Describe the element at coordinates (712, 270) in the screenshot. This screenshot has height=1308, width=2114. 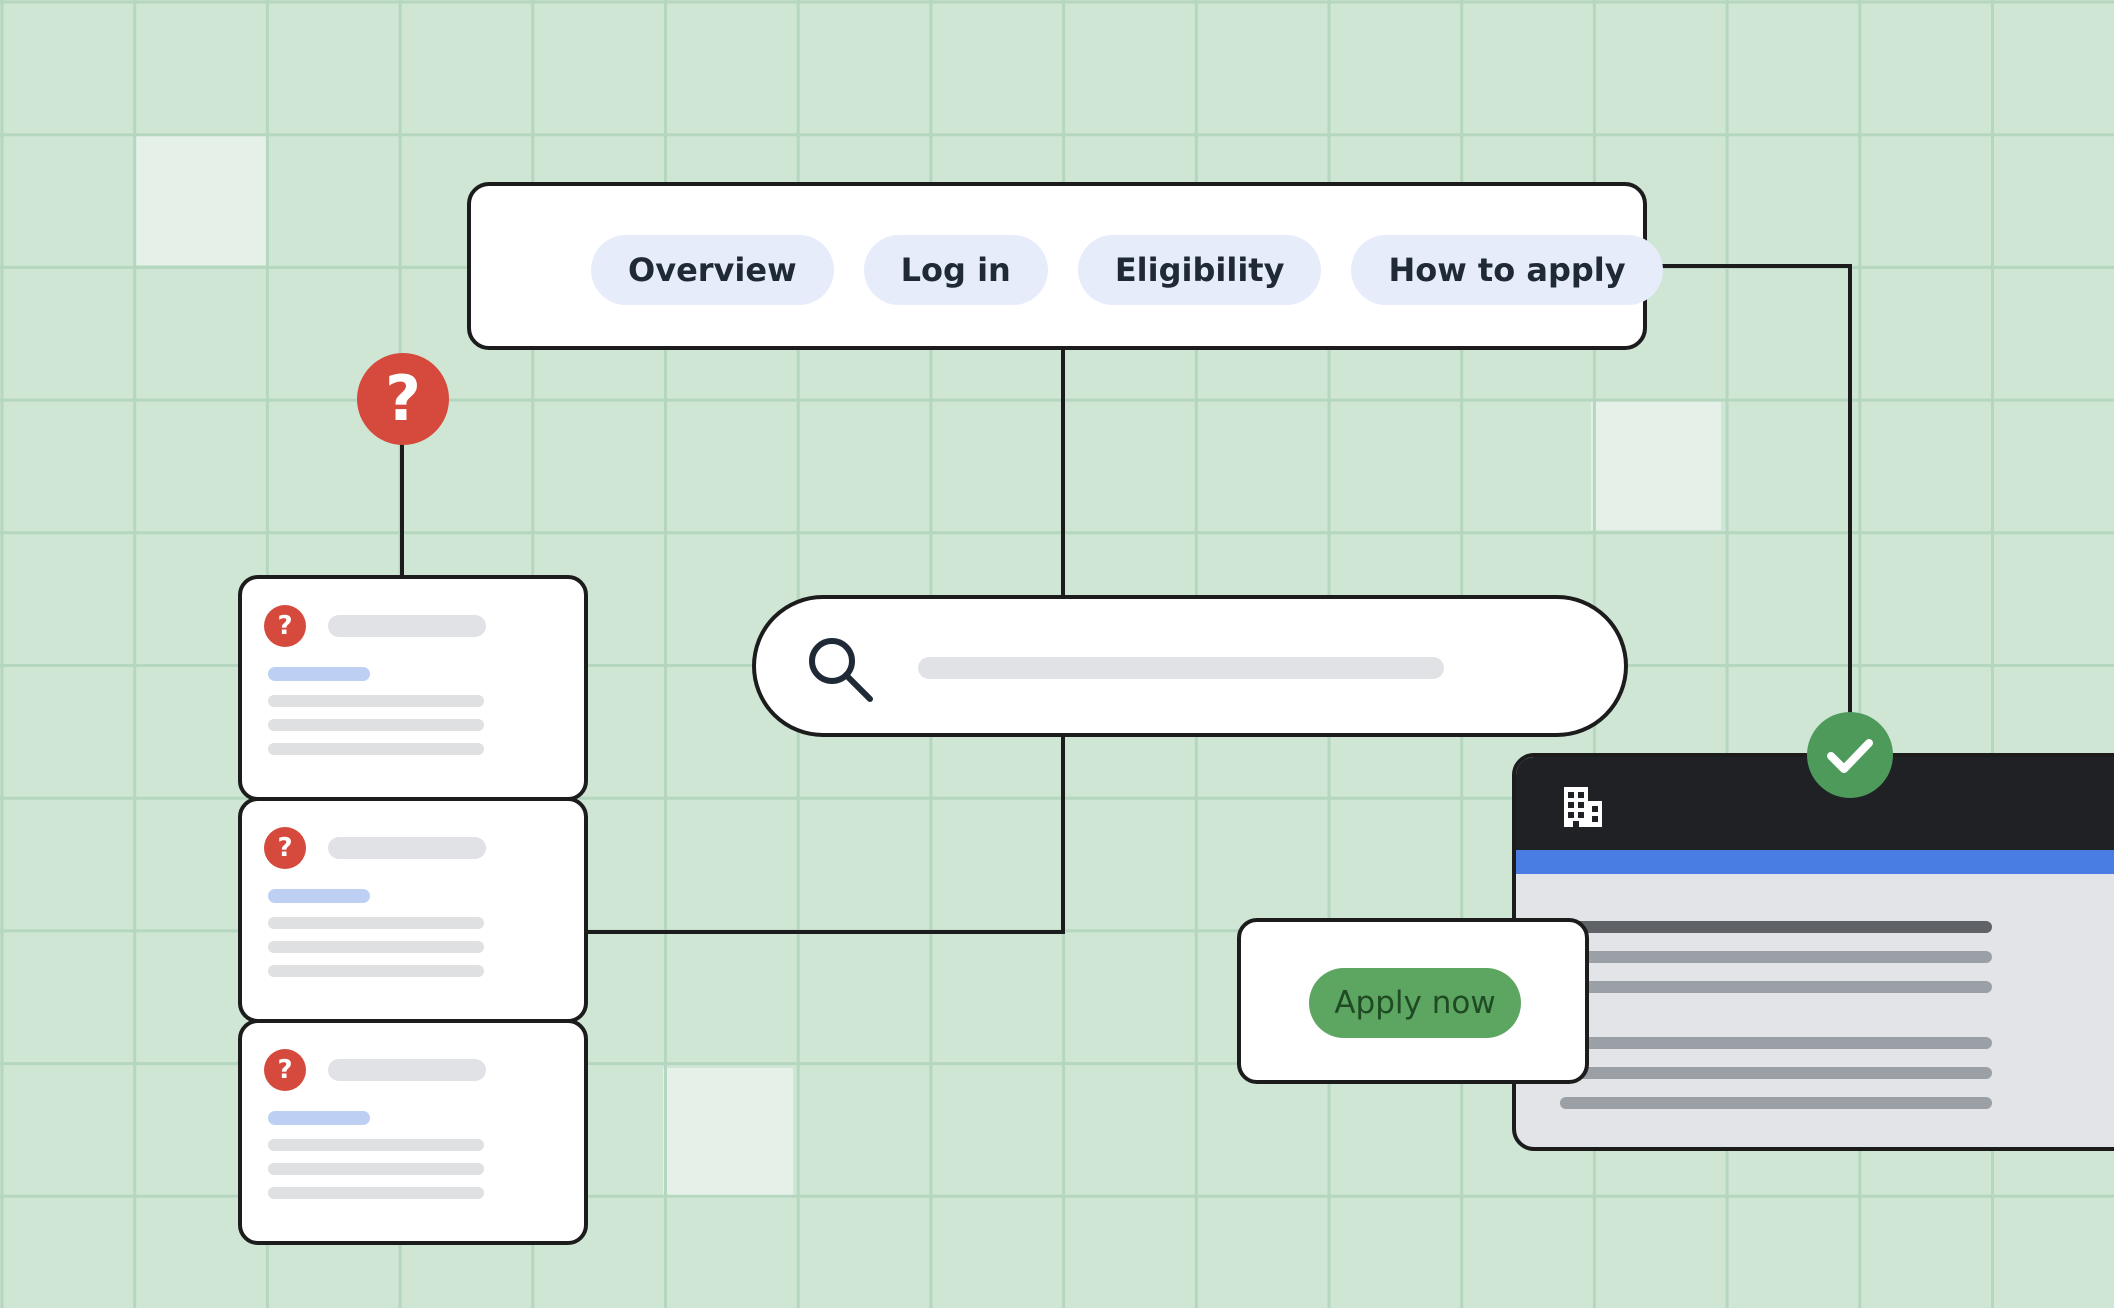
I see `tab-overview: Overview` at that location.